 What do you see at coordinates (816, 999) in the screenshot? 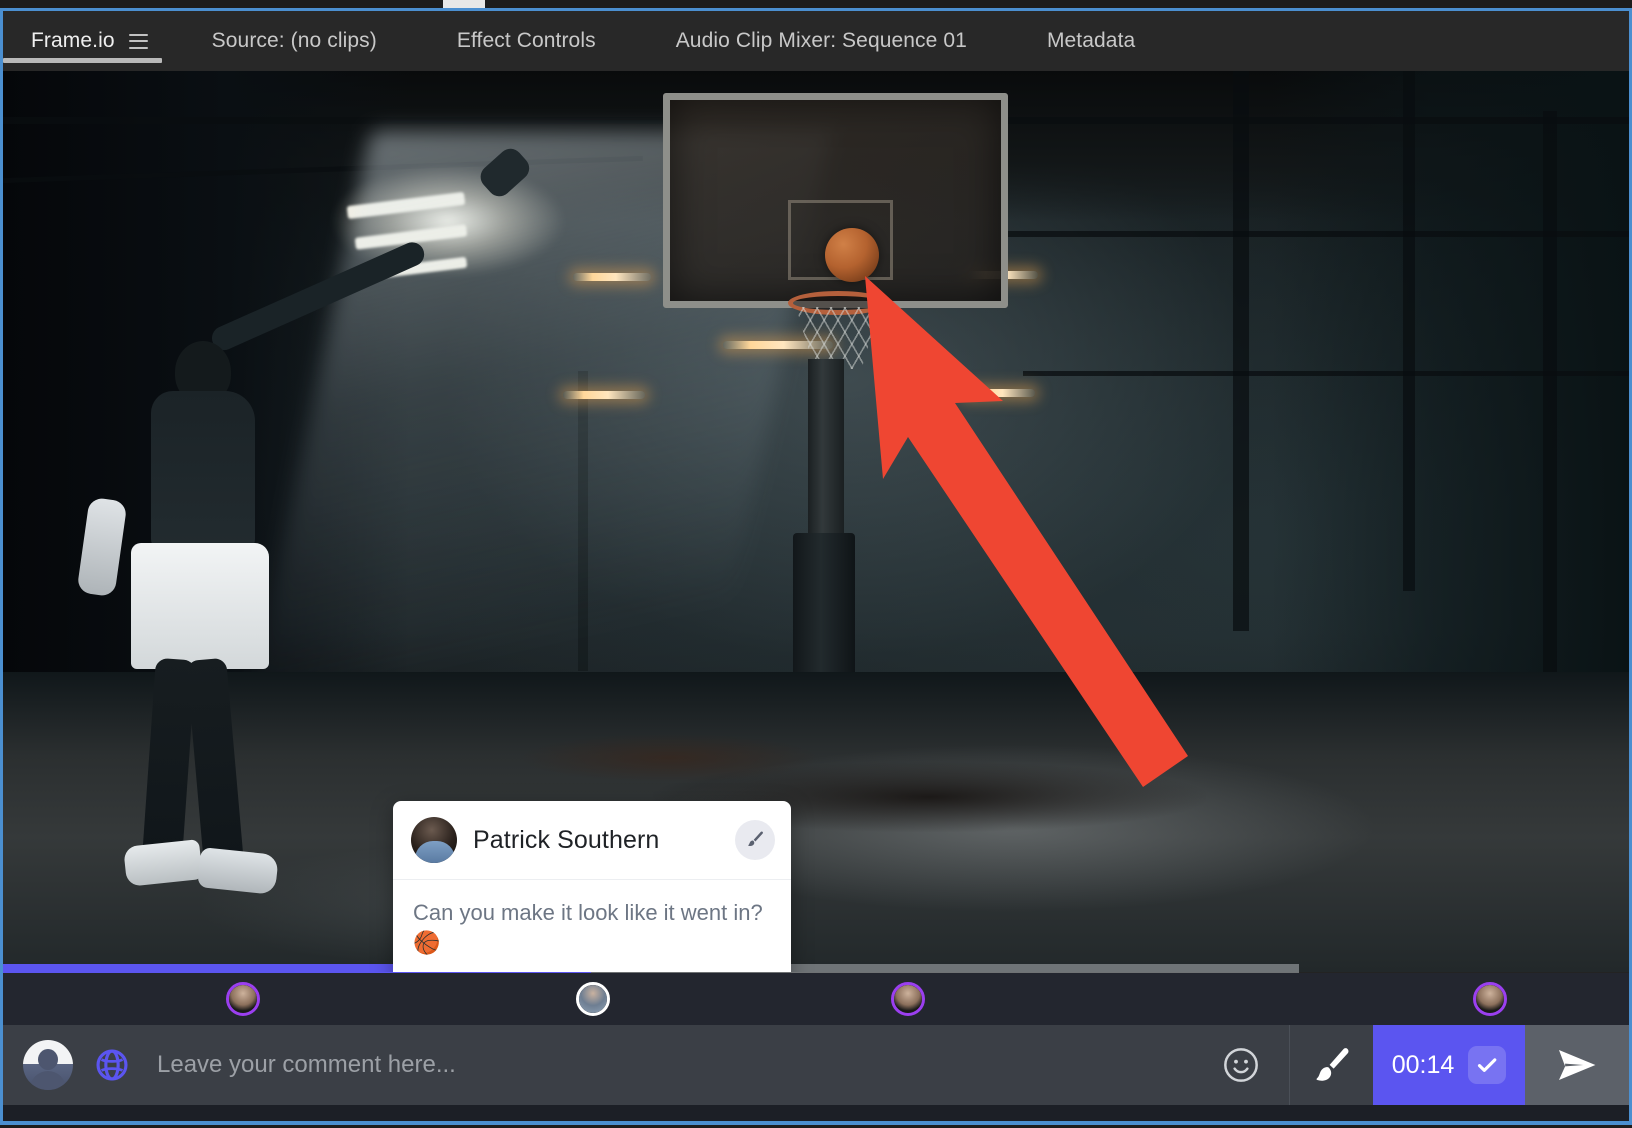
I see `comment-marker-strip` at bounding box center [816, 999].